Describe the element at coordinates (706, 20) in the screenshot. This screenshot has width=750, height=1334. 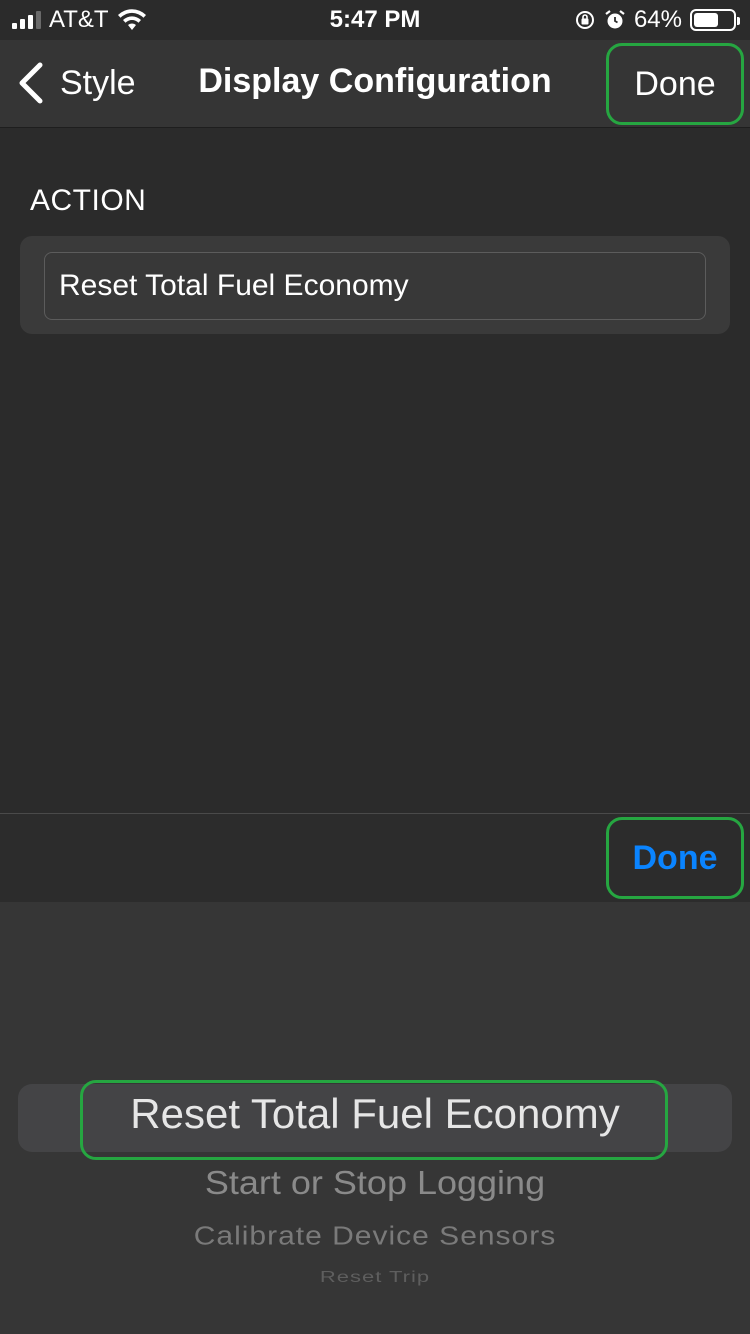
I see `battery-fill` at that location.